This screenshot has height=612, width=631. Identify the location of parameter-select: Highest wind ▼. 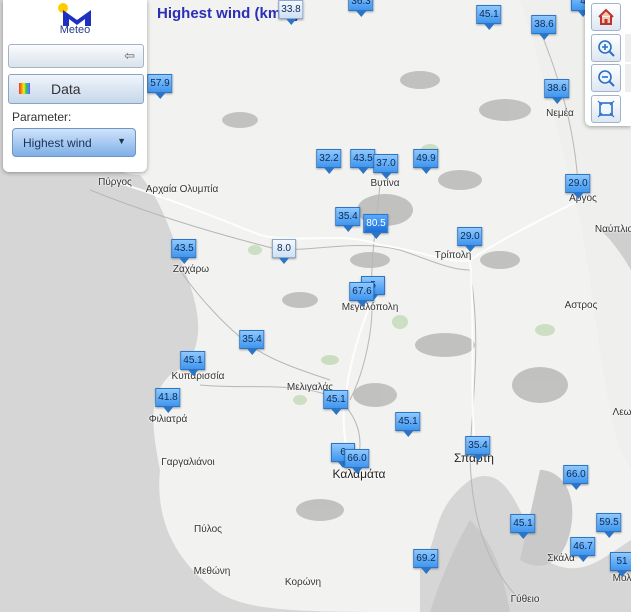
(74, 142).